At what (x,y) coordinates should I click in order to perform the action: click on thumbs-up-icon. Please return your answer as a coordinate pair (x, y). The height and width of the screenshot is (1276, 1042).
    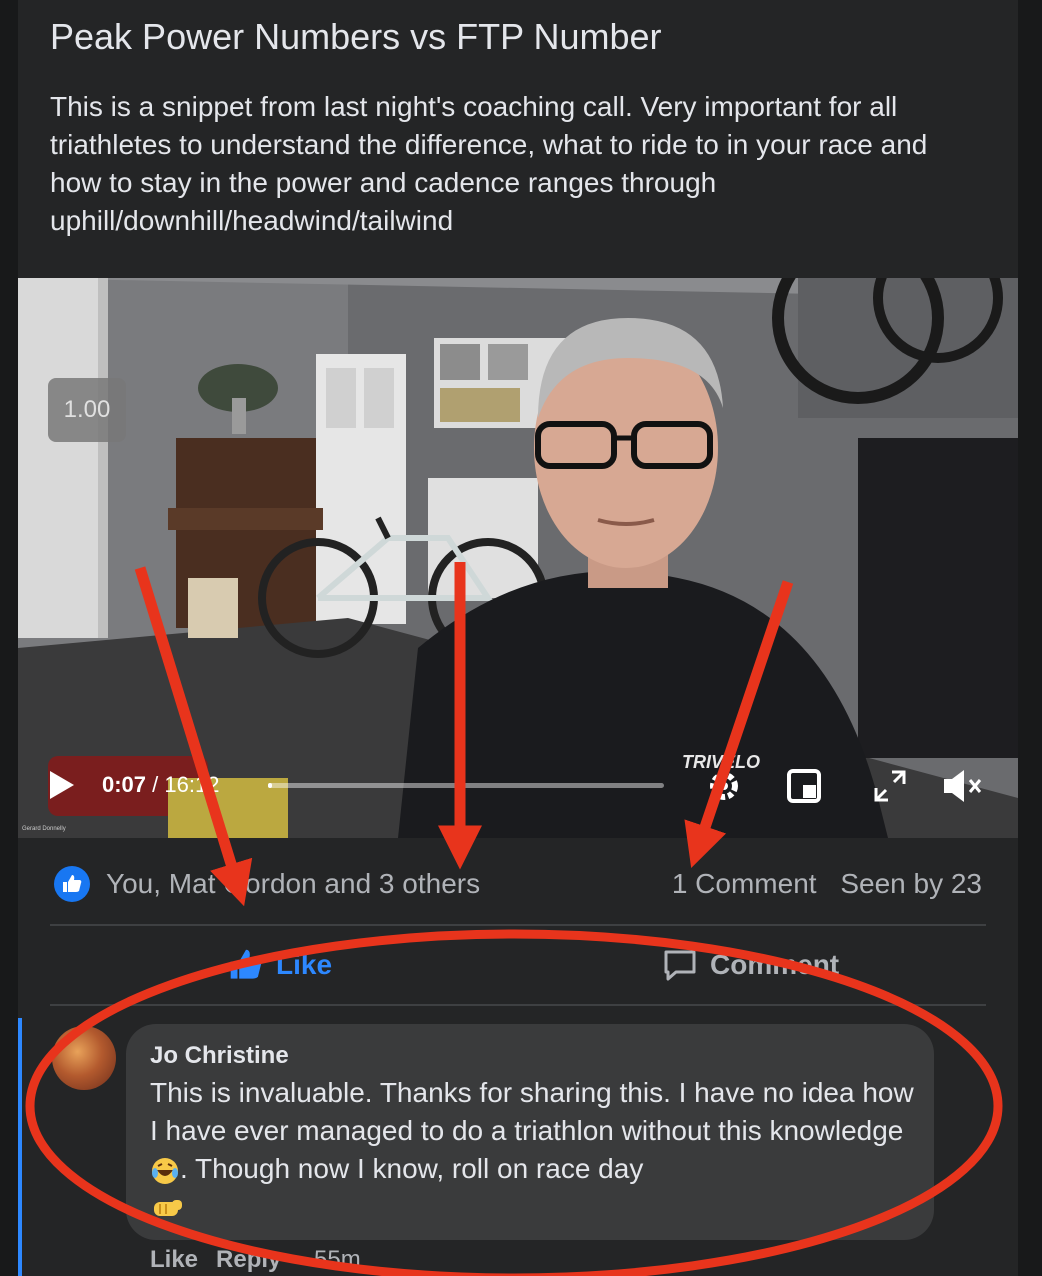
    Looking at the image, I should click on (246, 964).